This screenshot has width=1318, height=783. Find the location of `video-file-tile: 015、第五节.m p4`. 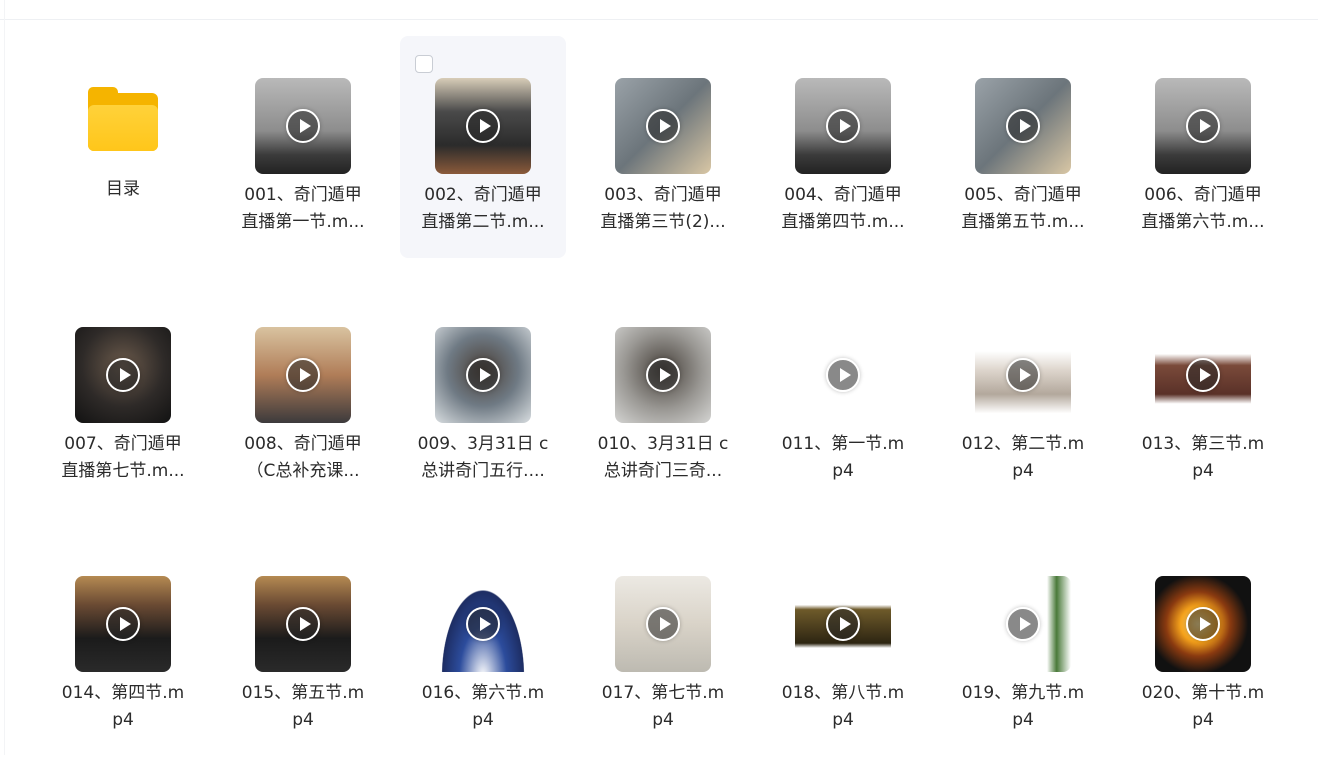

video-file-tile: 015、第五节.m p4 is located at coordinates (303, 645).